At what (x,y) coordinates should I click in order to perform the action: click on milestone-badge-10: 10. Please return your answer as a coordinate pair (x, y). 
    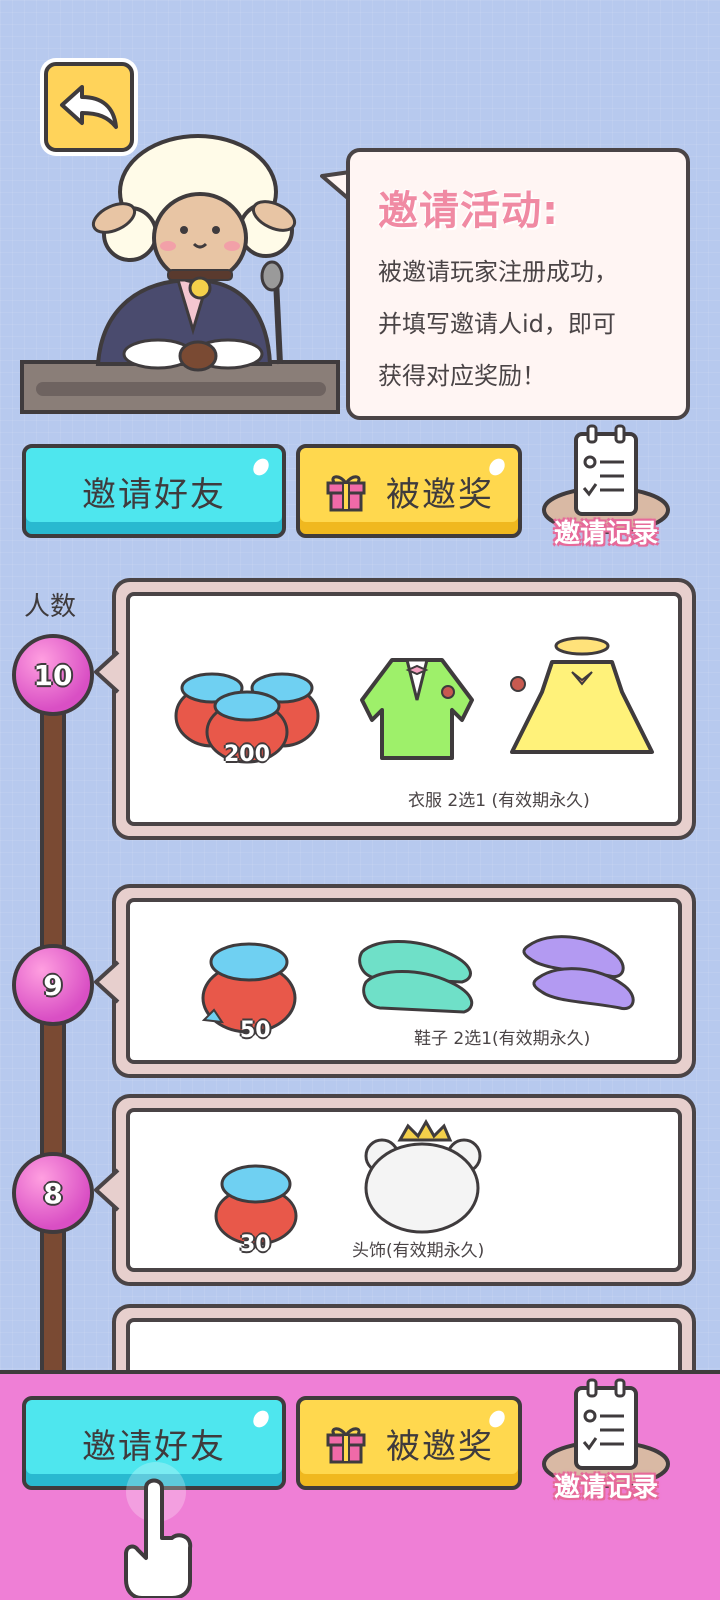
    Looking at the image, I should click on (53, 675).